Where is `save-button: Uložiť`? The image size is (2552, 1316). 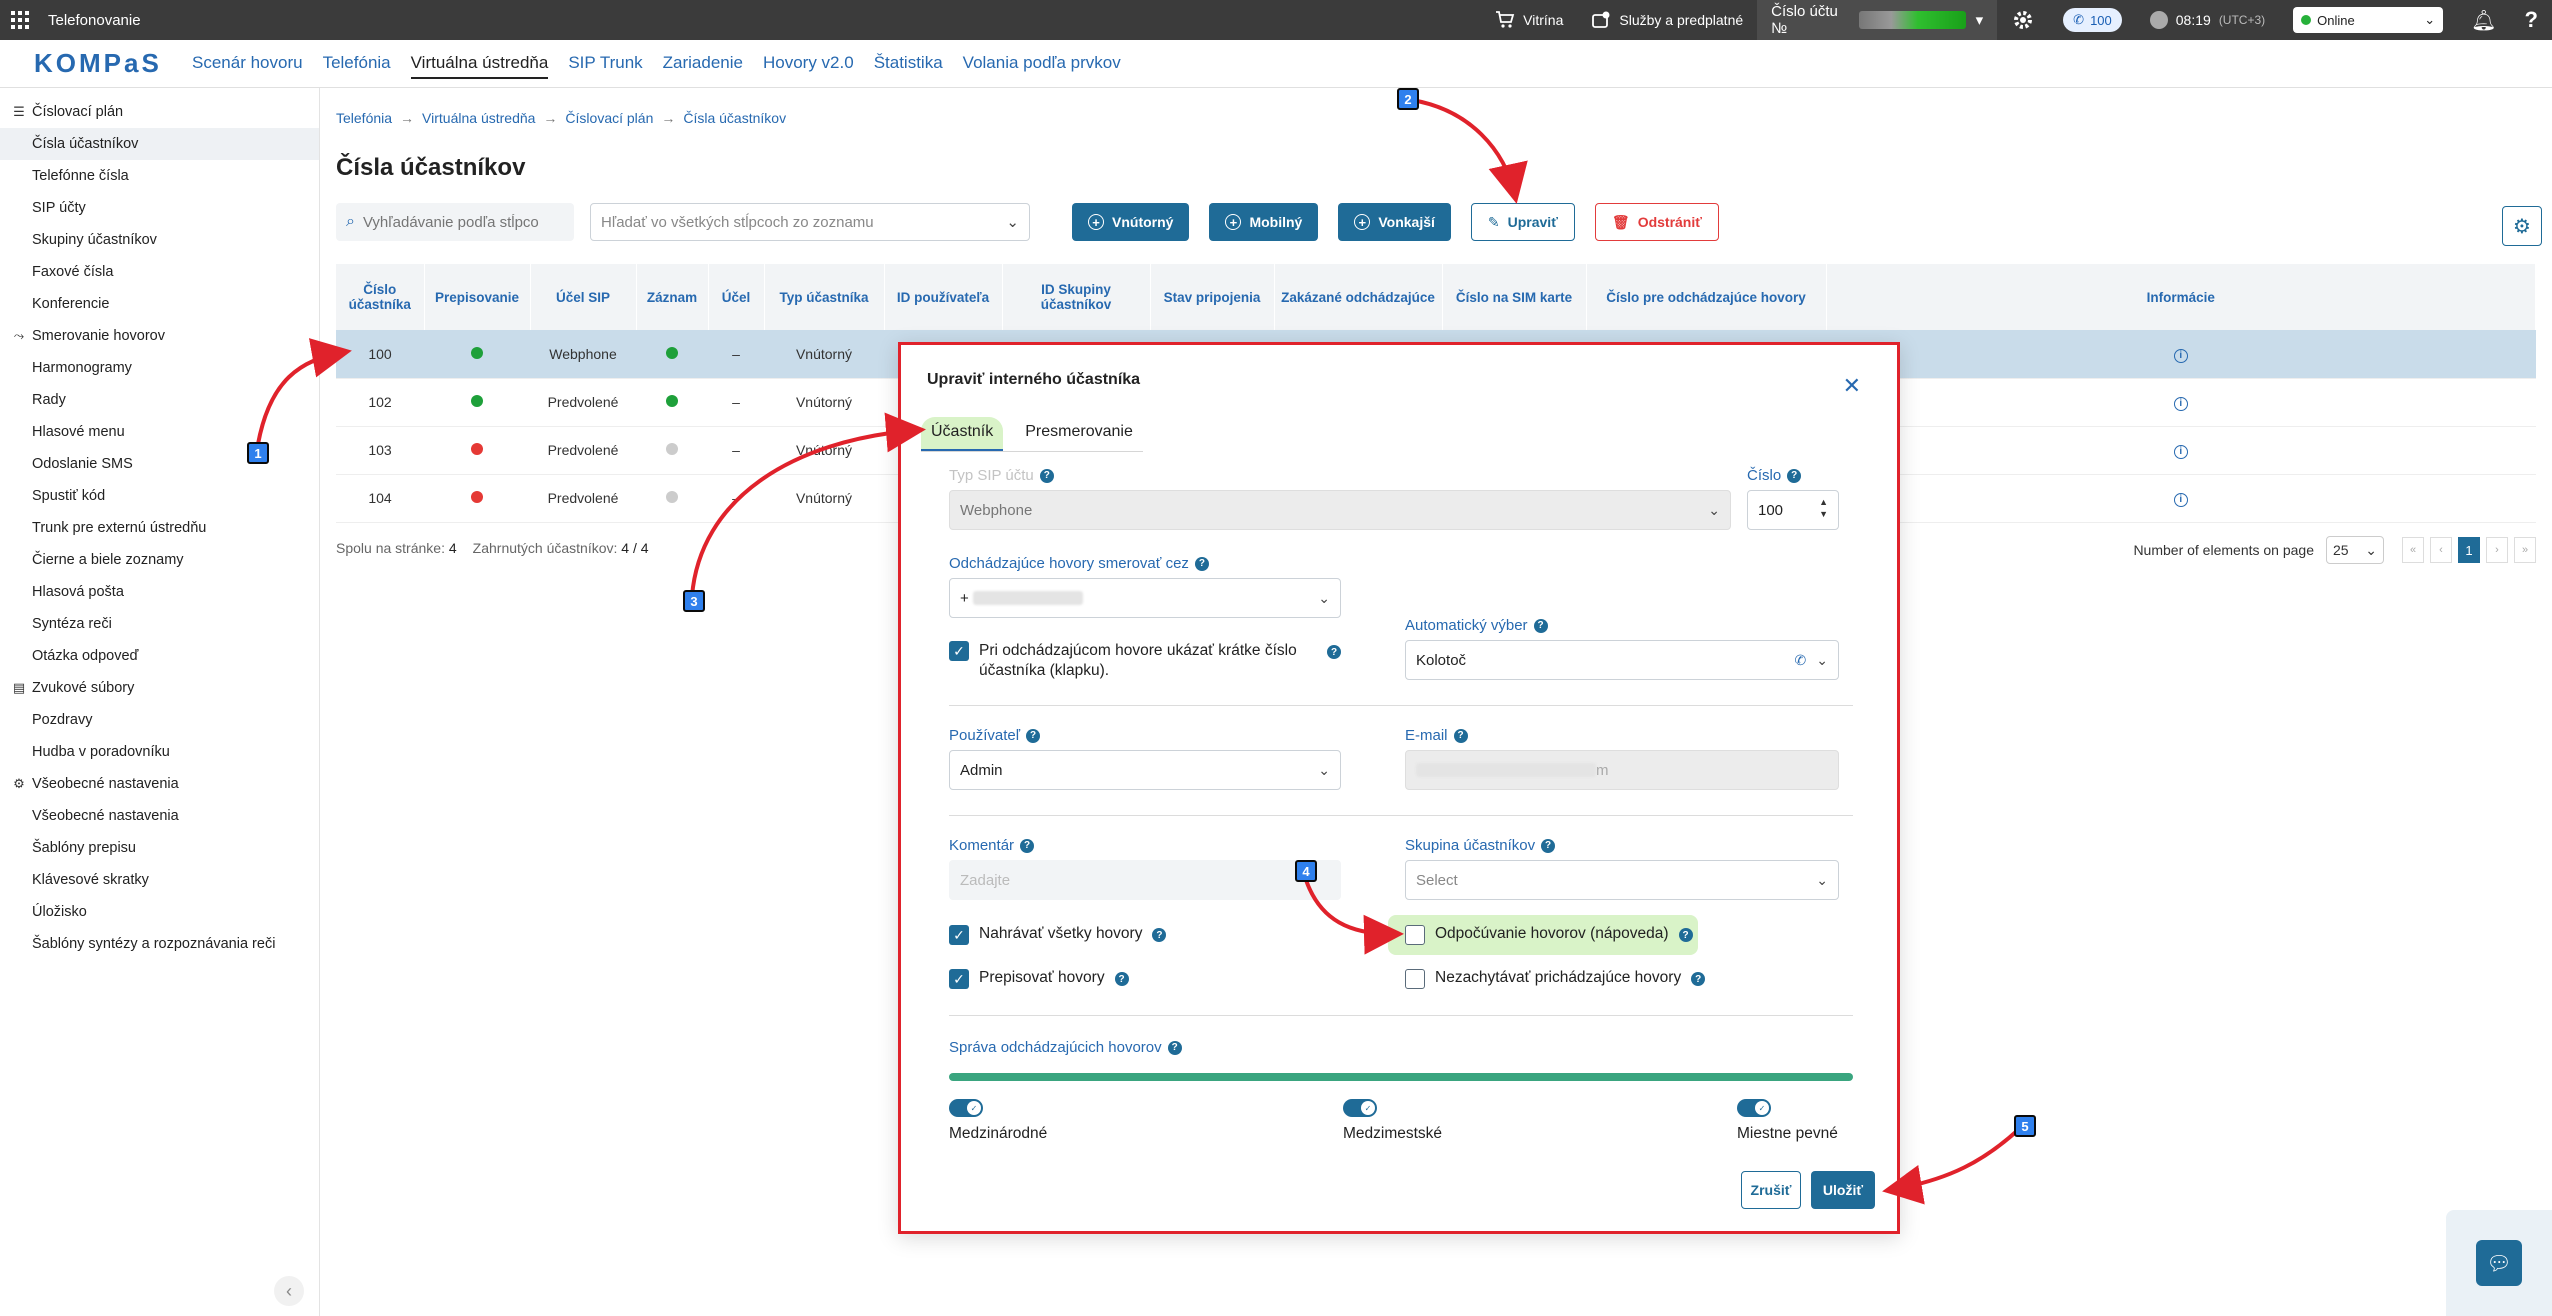 save-button: Uložiť is located at coordinates (1843, 1190).